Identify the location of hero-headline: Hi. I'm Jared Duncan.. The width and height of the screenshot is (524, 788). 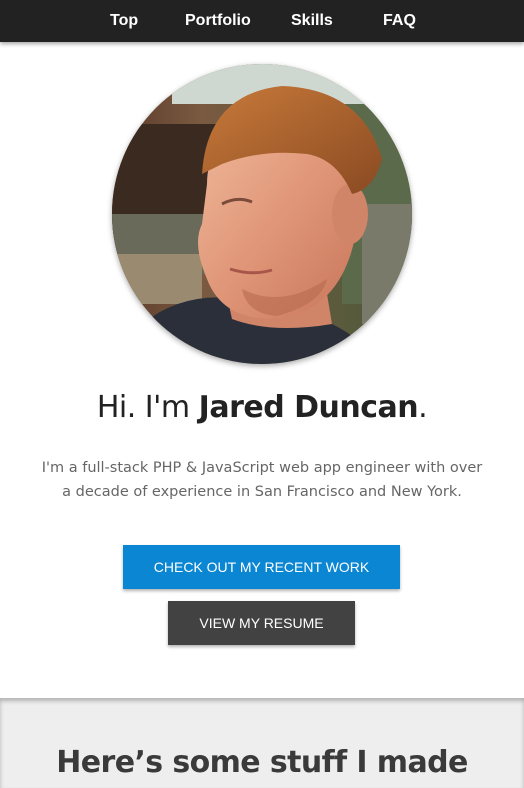
(262, 407).